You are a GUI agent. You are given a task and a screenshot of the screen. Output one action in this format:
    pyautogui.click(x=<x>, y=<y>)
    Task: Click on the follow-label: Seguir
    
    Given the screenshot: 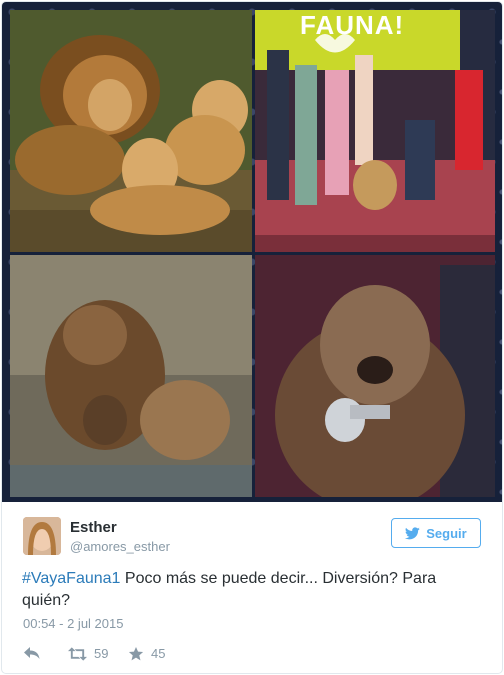 What is the action you would take?
    pyautogui.click(x=446, y=533)
    